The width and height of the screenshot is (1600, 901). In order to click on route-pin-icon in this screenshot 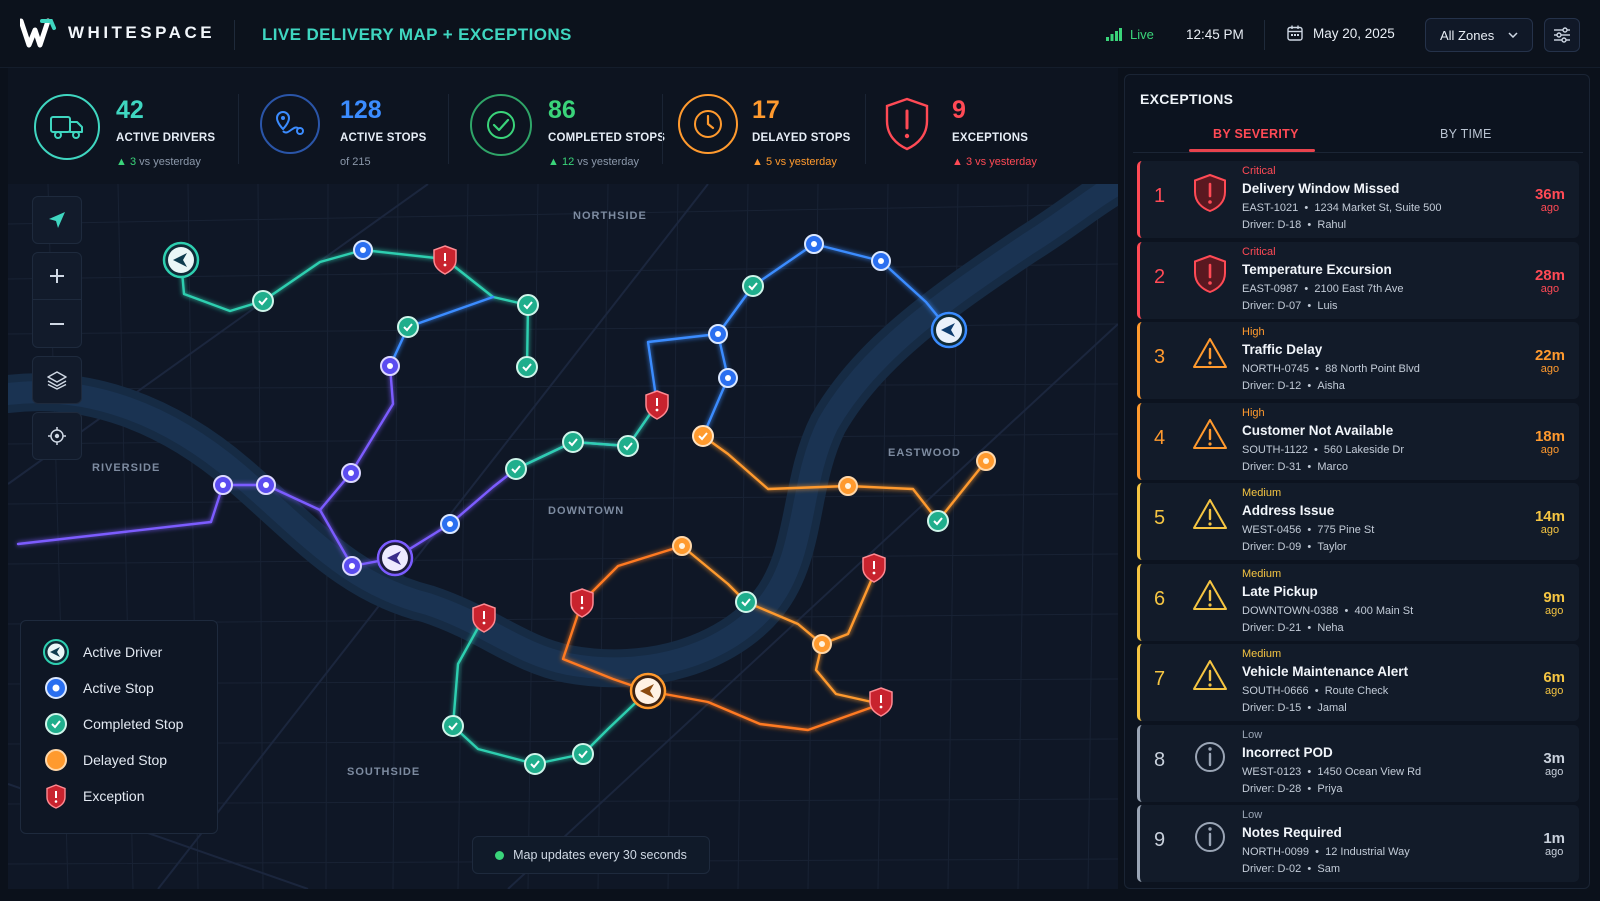, I will do `click(289, 122)`.